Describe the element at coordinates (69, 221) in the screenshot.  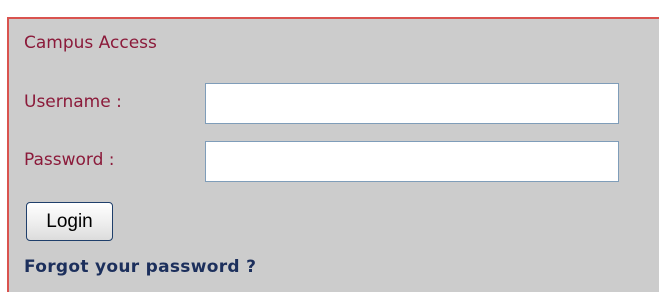
I see `login-button: Login` at that location.